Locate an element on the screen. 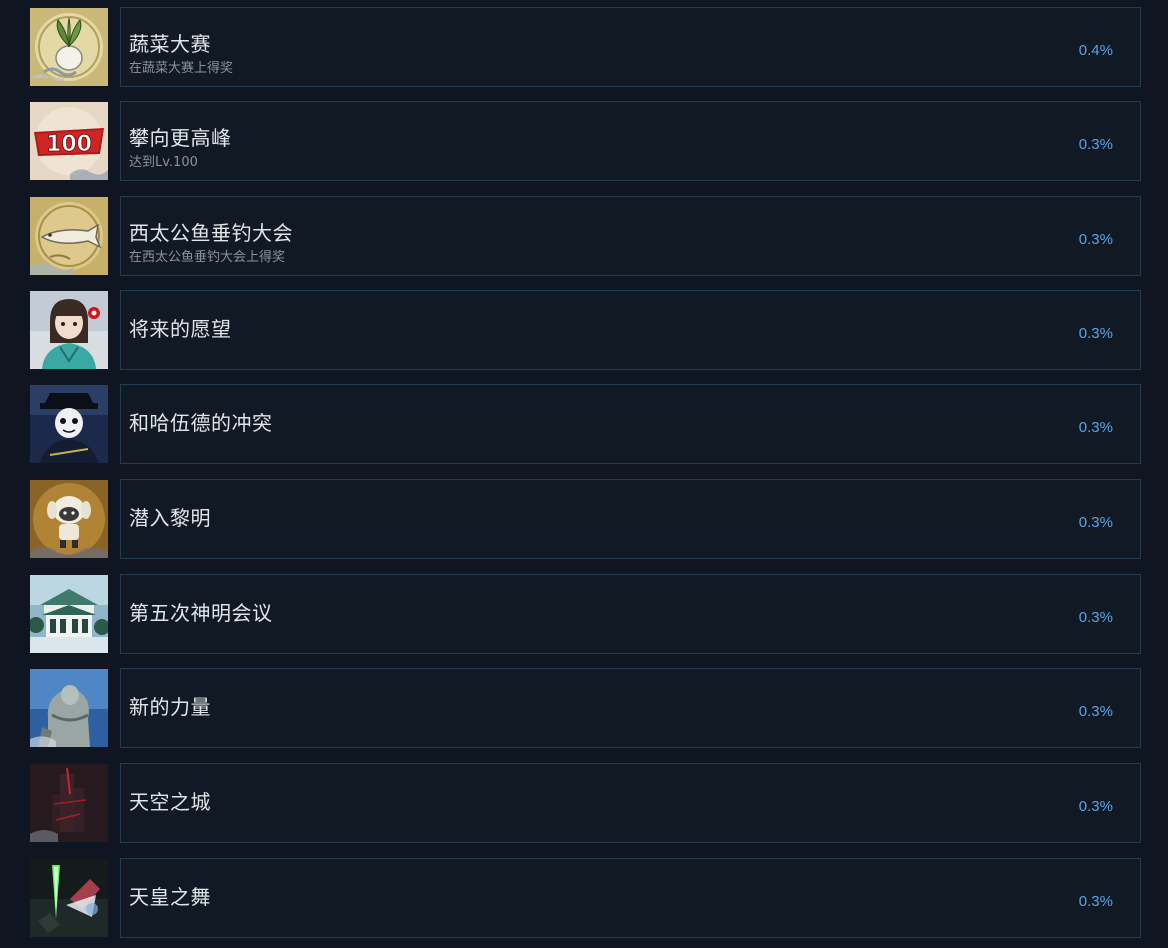  creature-icon is located at coordinates (69, 519).